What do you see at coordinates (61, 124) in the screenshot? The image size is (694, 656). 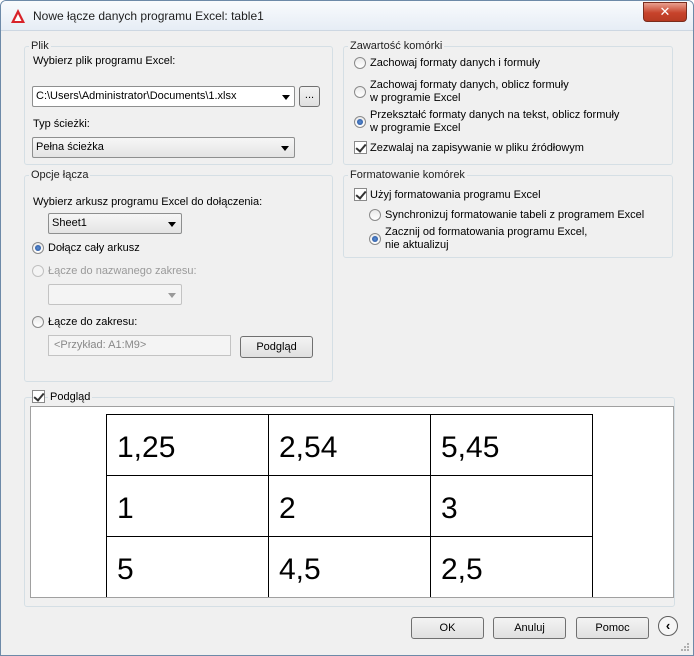 I see `path-type-label: Typ ścieżki:` at bounding box center [61, 124].